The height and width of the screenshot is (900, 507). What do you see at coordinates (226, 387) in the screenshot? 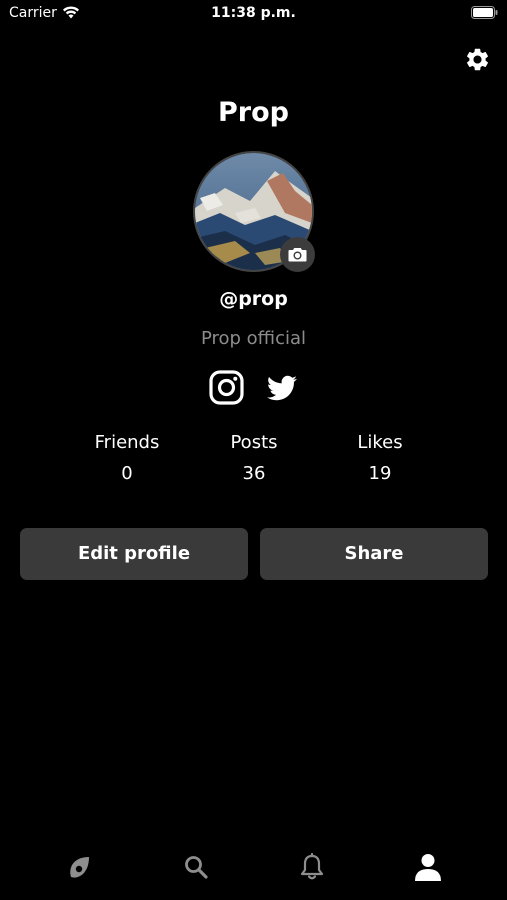
I see `instagram-icon` at bounding box center [226, 387].